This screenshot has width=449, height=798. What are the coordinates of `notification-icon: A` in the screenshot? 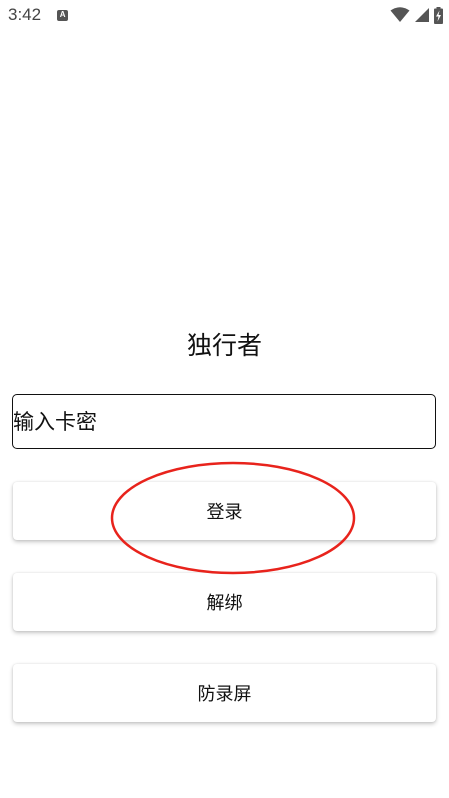 It's located at (63, 15).